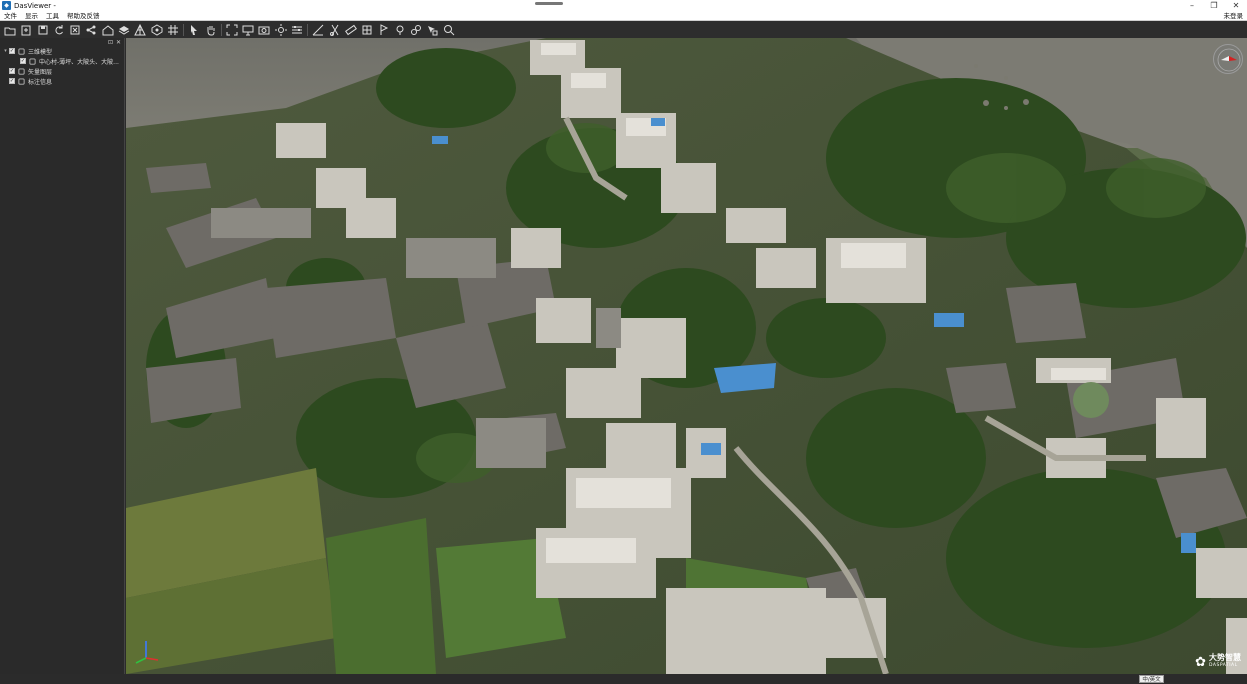  What do you see at coordinates (62, 51) in the screenshot?
I see `layer-tree-item: ▾ ✓ 三维模型` at bounding box center [62, 51].